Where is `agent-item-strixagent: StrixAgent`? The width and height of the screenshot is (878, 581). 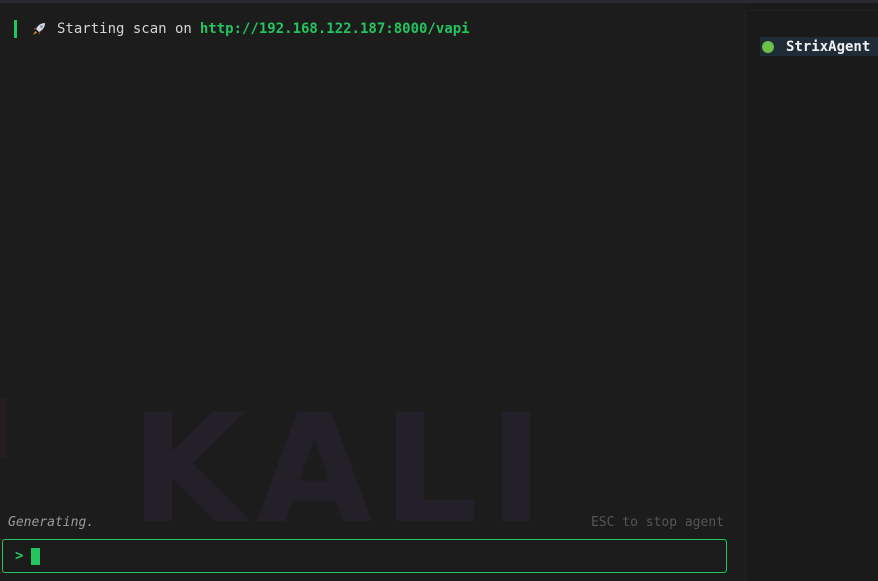 agent-item-strixagent: StrixAgent is located at coordinates (819, 46).